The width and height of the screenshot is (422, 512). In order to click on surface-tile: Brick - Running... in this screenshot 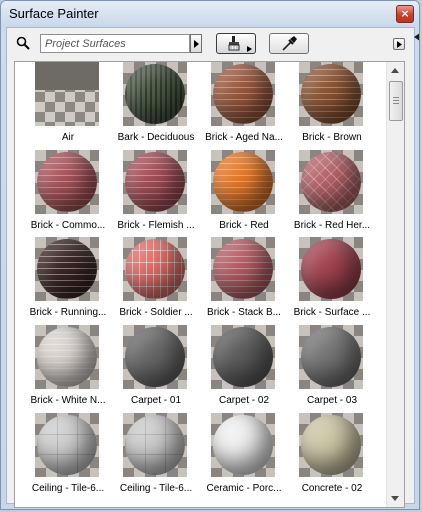, I will do `click(60, 280)`.